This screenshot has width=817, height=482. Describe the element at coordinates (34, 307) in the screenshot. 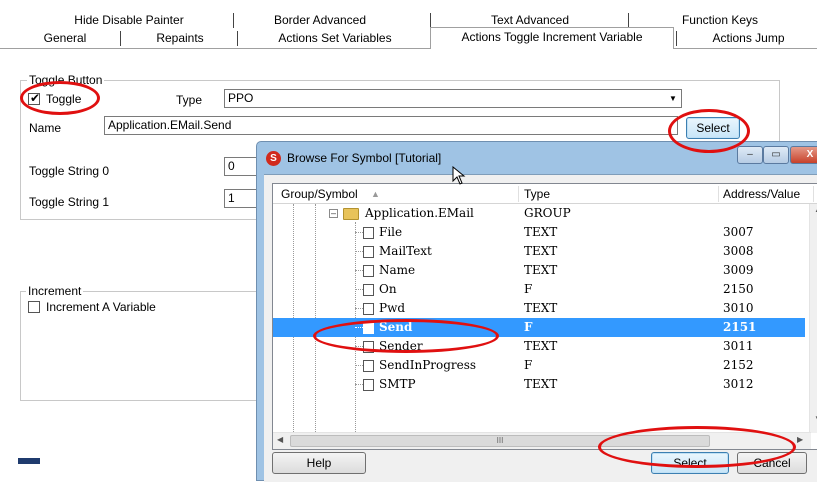

I see `increment-variable-checkbox` at that location.